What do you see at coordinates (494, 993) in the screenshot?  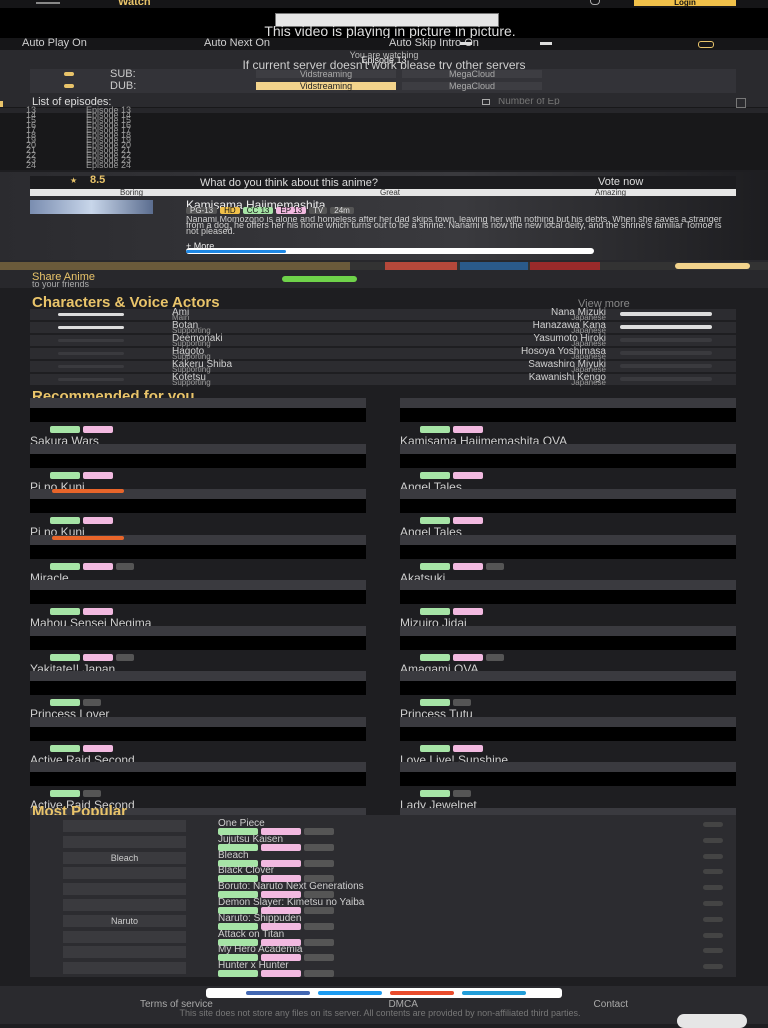 I see `telegram-icon` at bounding box center [494, 993].